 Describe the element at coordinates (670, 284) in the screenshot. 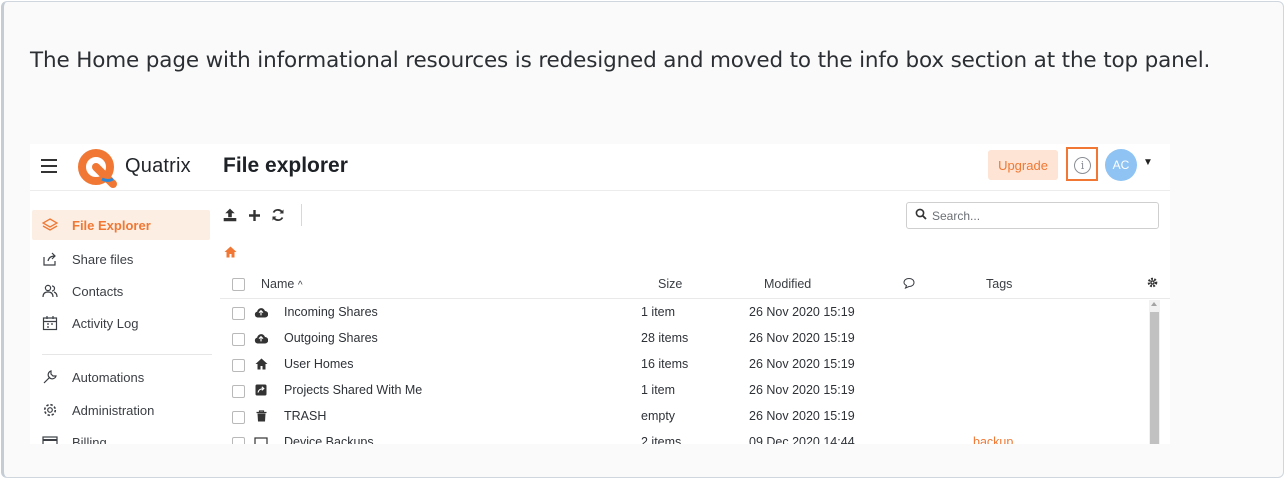

I see `column-size-header: Size` at that location.